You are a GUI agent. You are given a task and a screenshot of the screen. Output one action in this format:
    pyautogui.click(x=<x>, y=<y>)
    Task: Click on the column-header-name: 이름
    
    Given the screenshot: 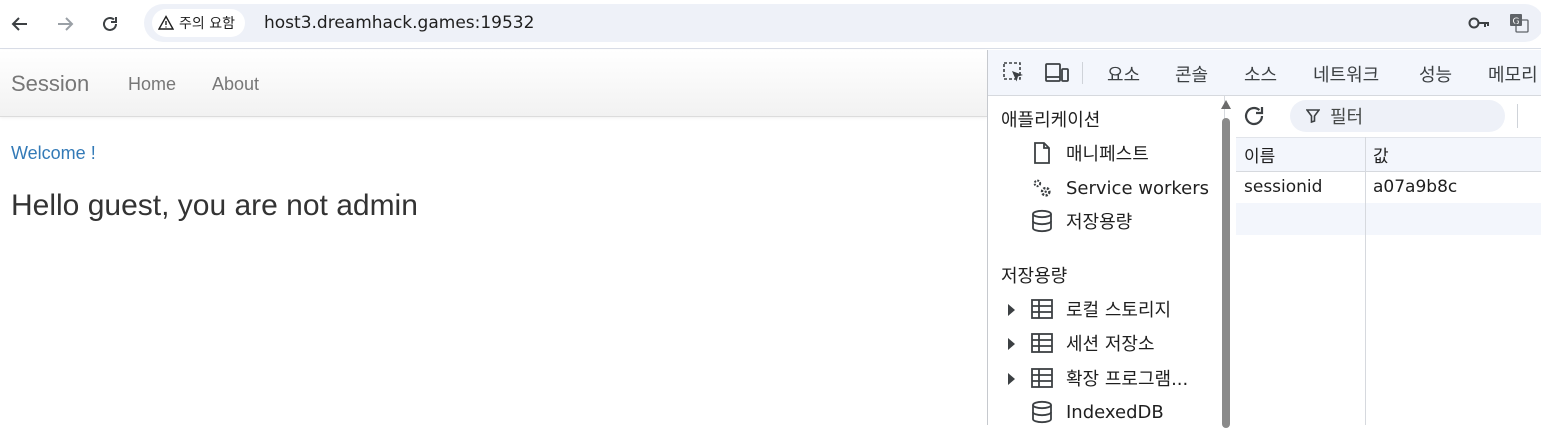 What is the action you would take?
    pyautogui.click(x=1259, y=154)
    